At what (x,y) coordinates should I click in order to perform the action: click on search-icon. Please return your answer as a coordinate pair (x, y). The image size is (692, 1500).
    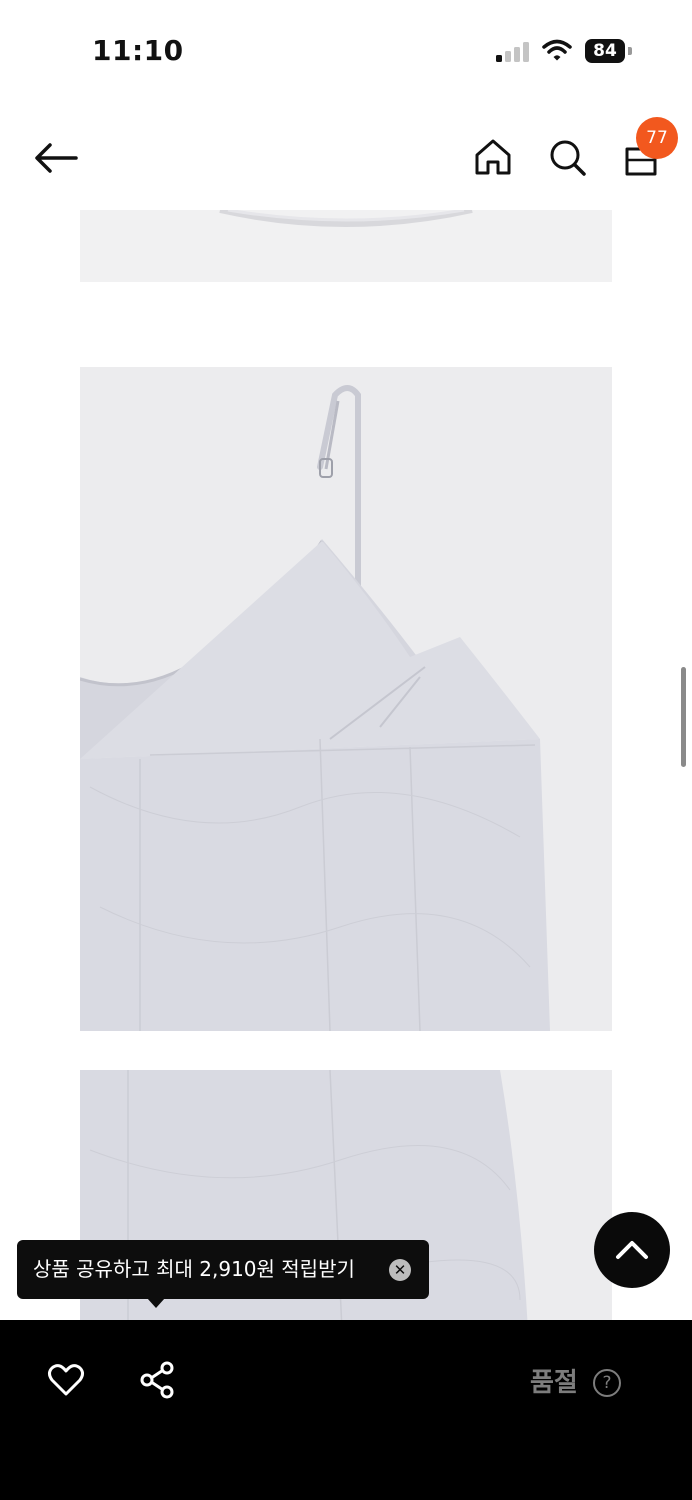
    Looking at the image, I should click on (567, 157).